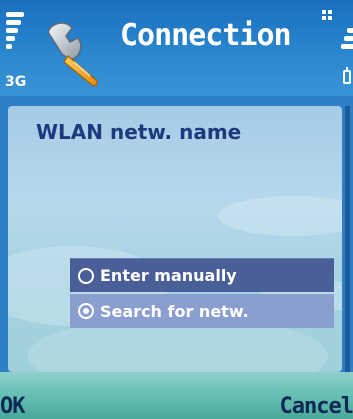 The height and width of the screenshot is (419, 353). What do you see at coordinates (327, 15) in the screenshot?
I see `menu-grid-icon` at bounding box center [327, 15].